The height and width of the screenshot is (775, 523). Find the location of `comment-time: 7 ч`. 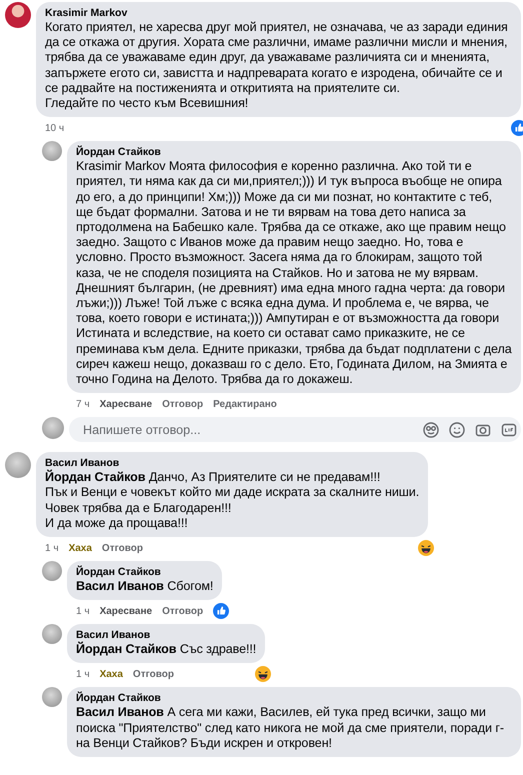

comment-time: 7 ч is located at coordinates (83, 404).